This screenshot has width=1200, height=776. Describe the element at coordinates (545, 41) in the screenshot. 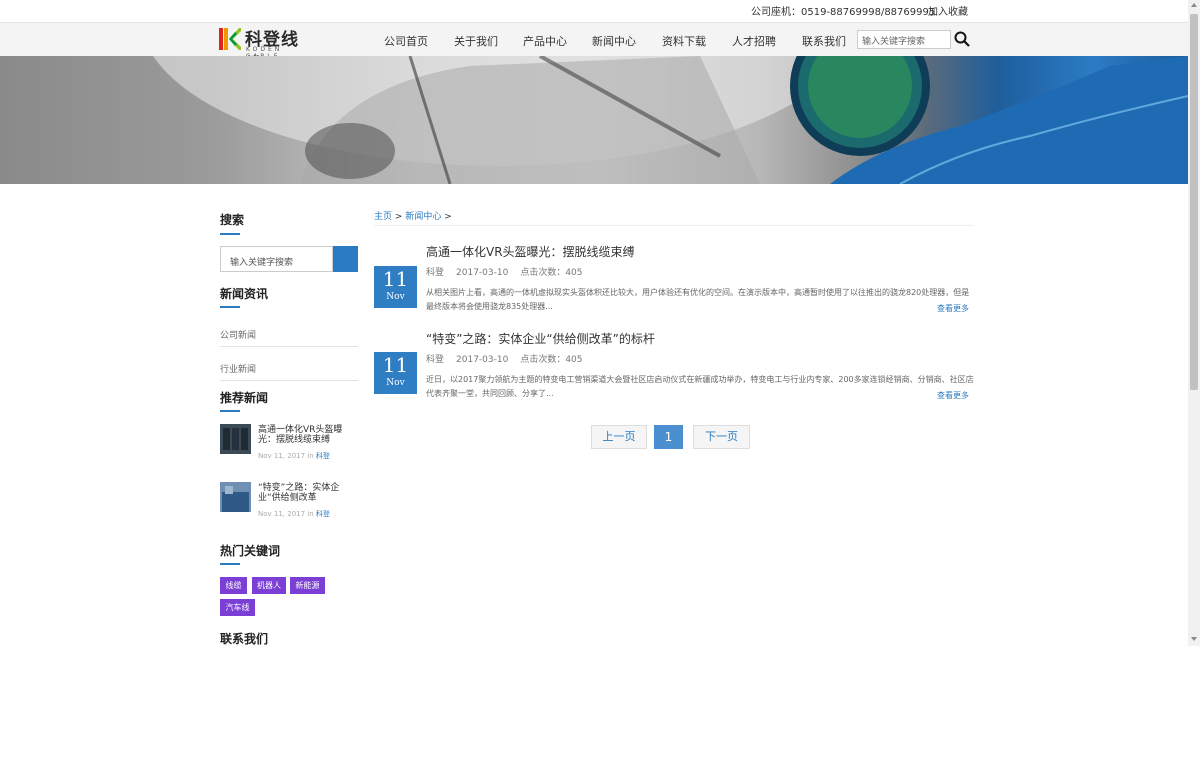

I see `nav-item-products: 产品中心` at that location.